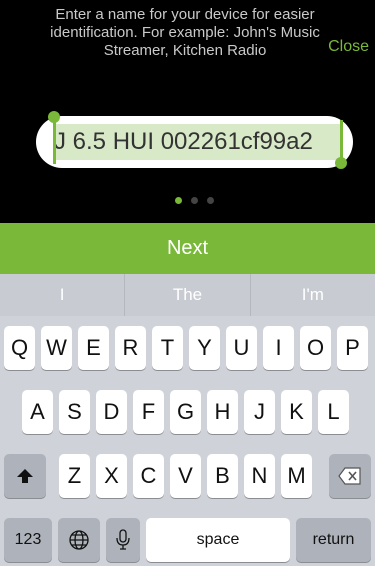  What do you see at coordinates (313, 295) in the screenshot?
I see `suggestion-item: I'm` at bounding box center [313, 295].